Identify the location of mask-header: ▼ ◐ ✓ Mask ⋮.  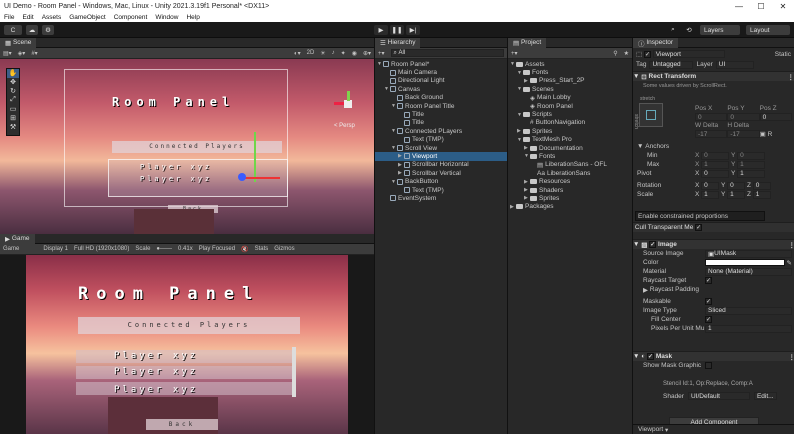
(713, 356).